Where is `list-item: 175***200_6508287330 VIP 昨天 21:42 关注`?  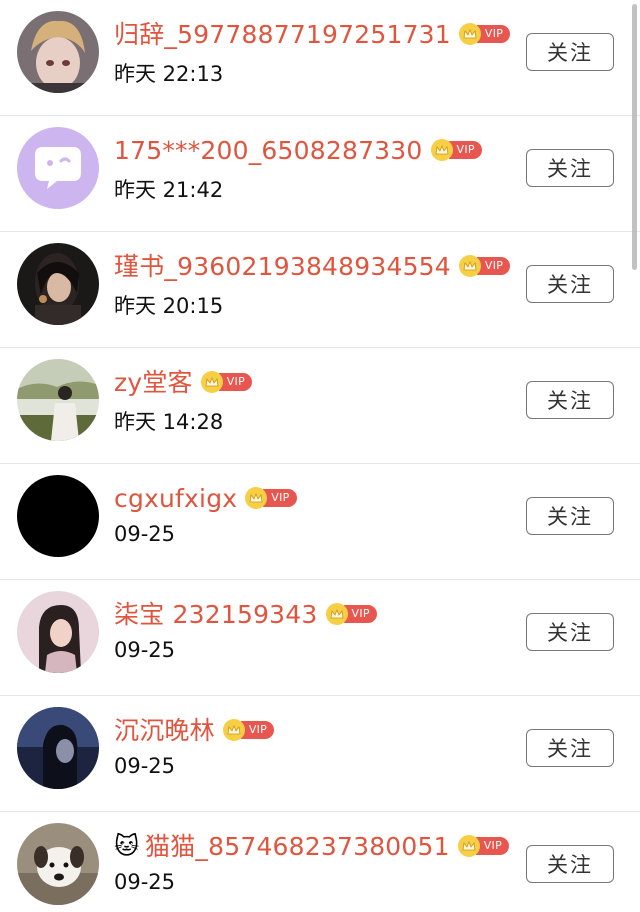 list-item: 175***200_6508287330 VIP 昨天 21:42 关注 is located at coordinates (320, 174).